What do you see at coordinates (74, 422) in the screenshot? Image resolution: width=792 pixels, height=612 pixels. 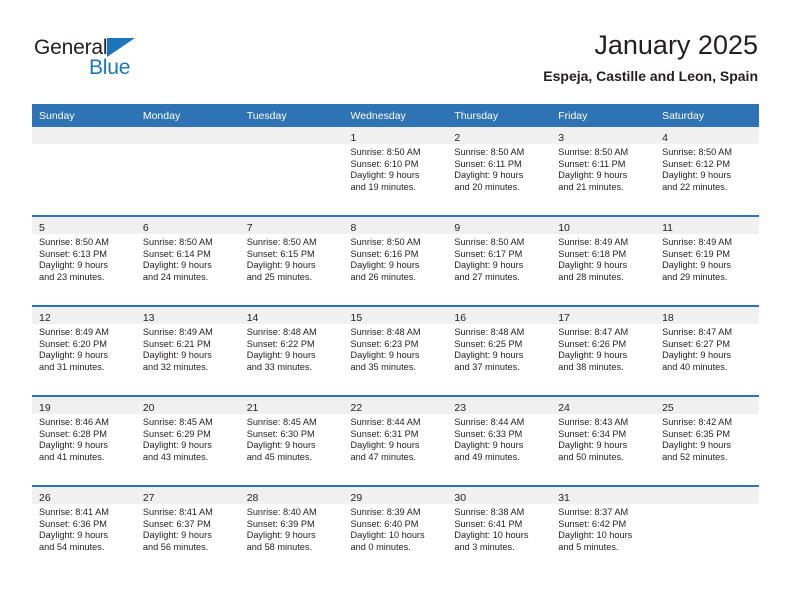 I see `sunrise-text: Sunrise: 8:46 AM` at bounding box center [74, 422].